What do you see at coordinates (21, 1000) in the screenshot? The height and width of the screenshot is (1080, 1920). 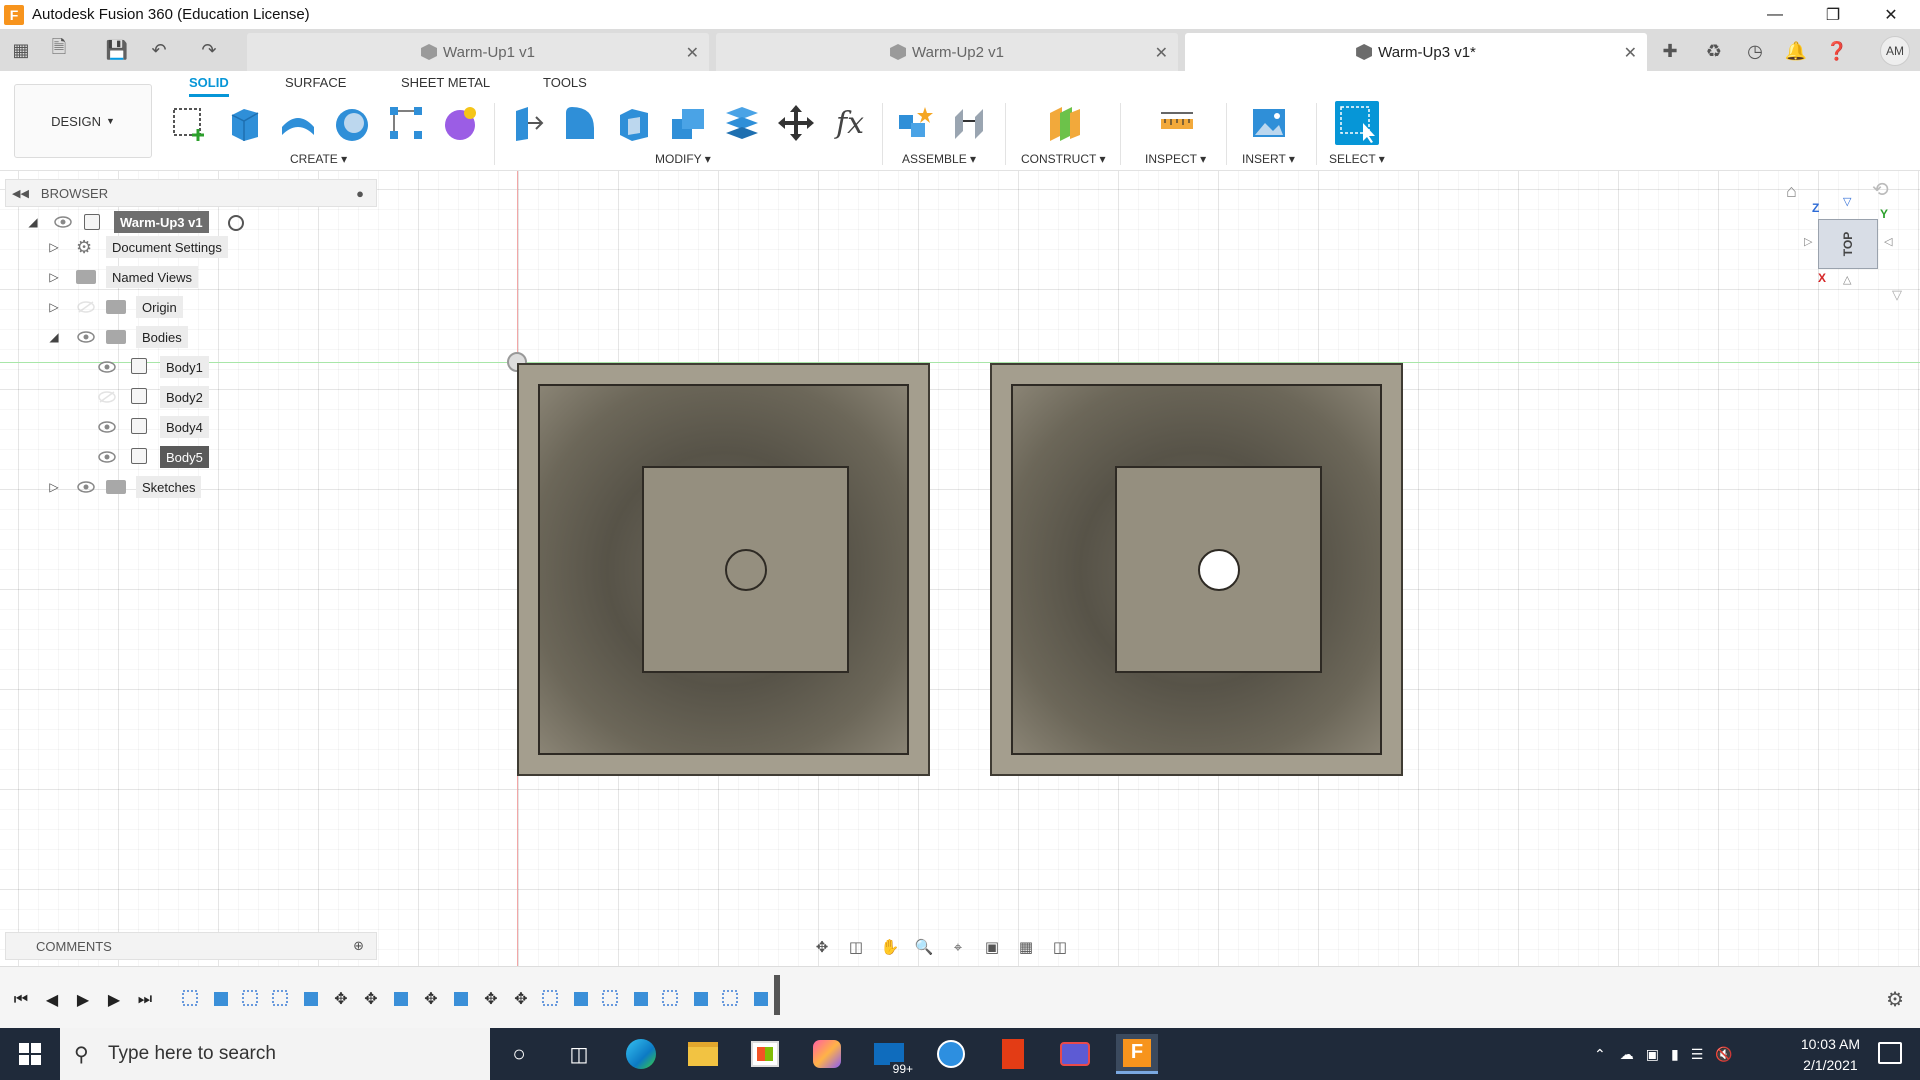 I see `go-to-start-icon: ⏮` at bounding box center [21, 1000].